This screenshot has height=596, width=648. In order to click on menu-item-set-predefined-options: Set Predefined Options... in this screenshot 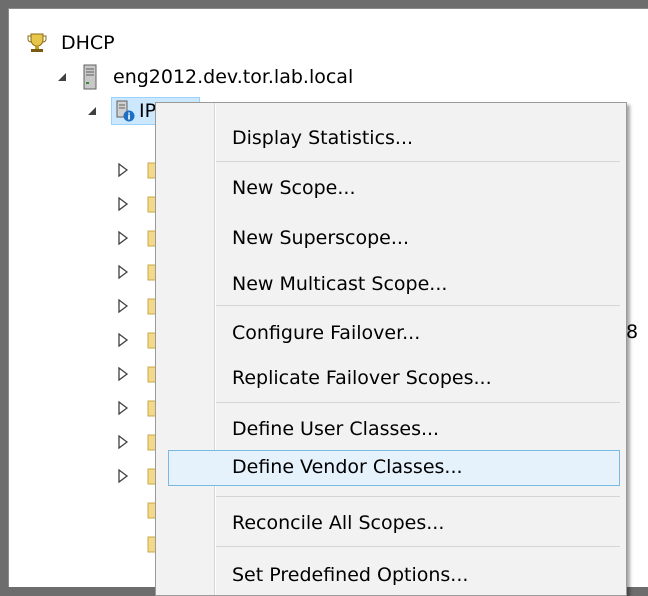, I will do `click(391, 575)`.